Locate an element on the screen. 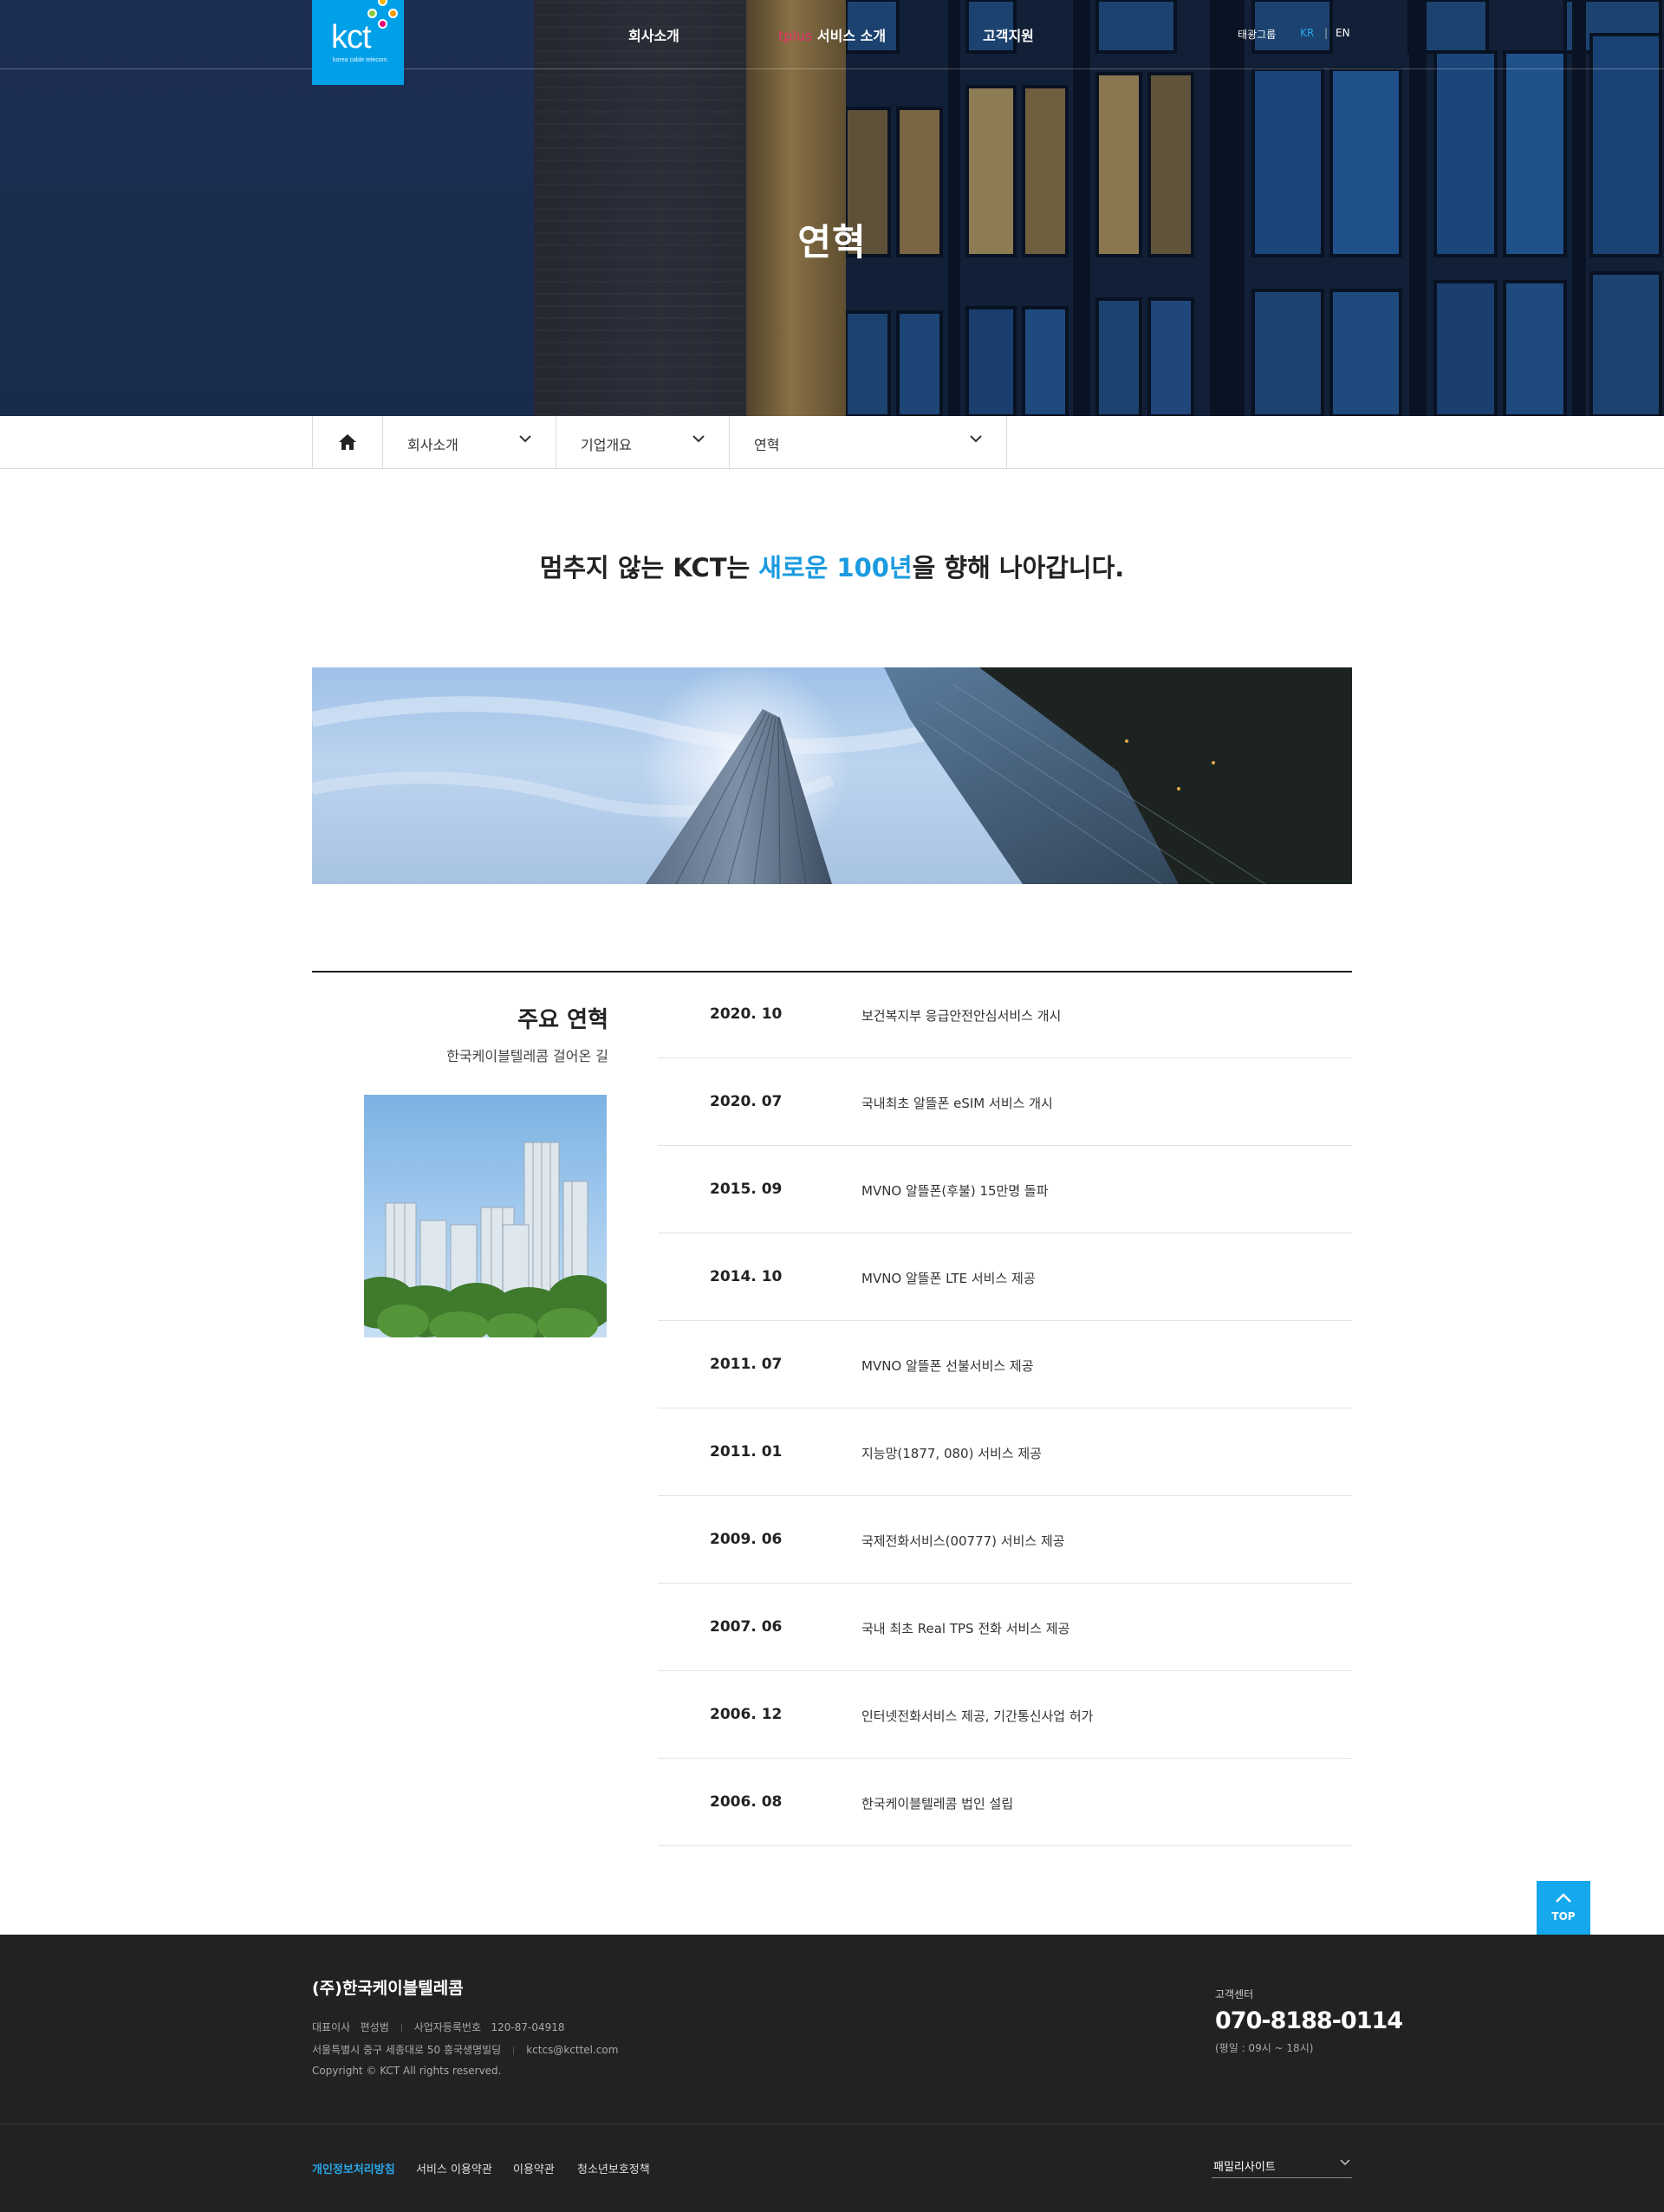 The width and height of the screenshot is (1664, 2212). history-row: 2006. 08 한국케이블텔레콤 법인 설립 is located at coordinates (1005, 1802).